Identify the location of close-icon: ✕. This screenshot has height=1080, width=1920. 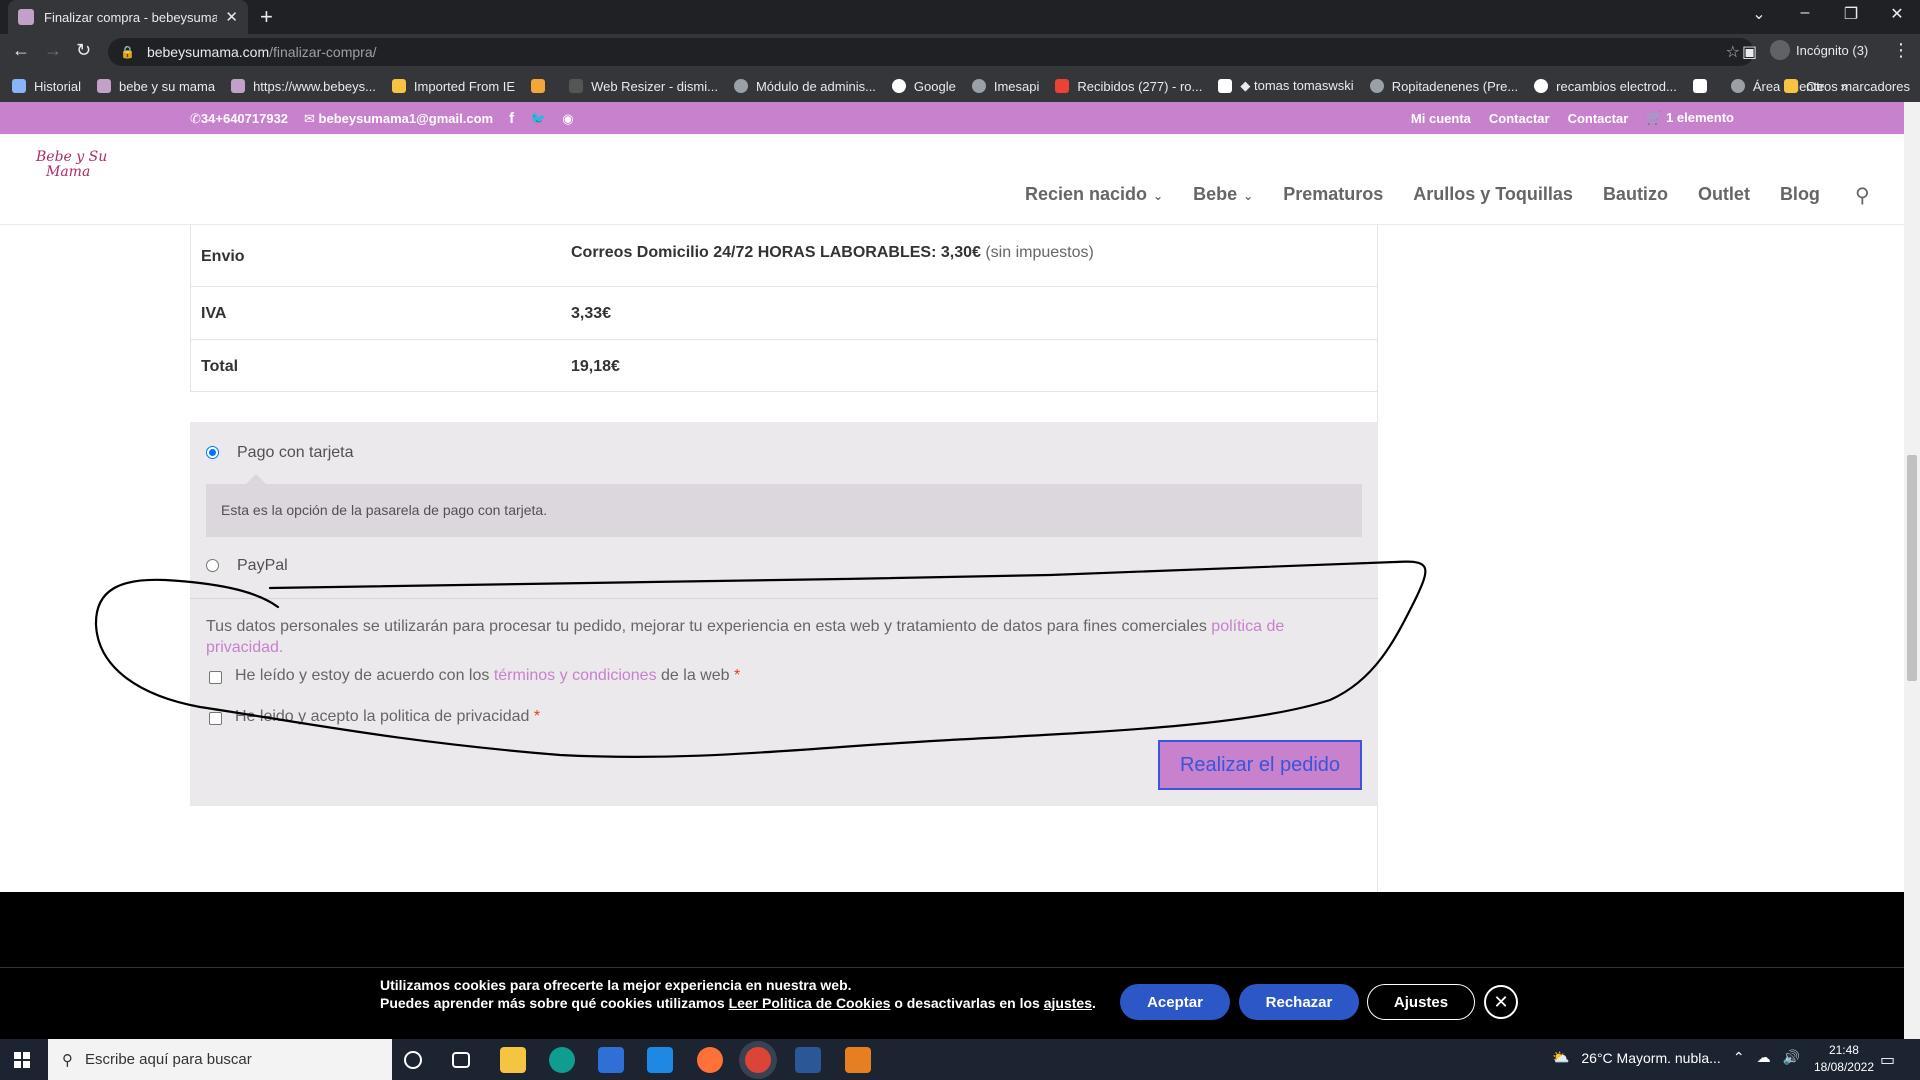
(1501, 1002).